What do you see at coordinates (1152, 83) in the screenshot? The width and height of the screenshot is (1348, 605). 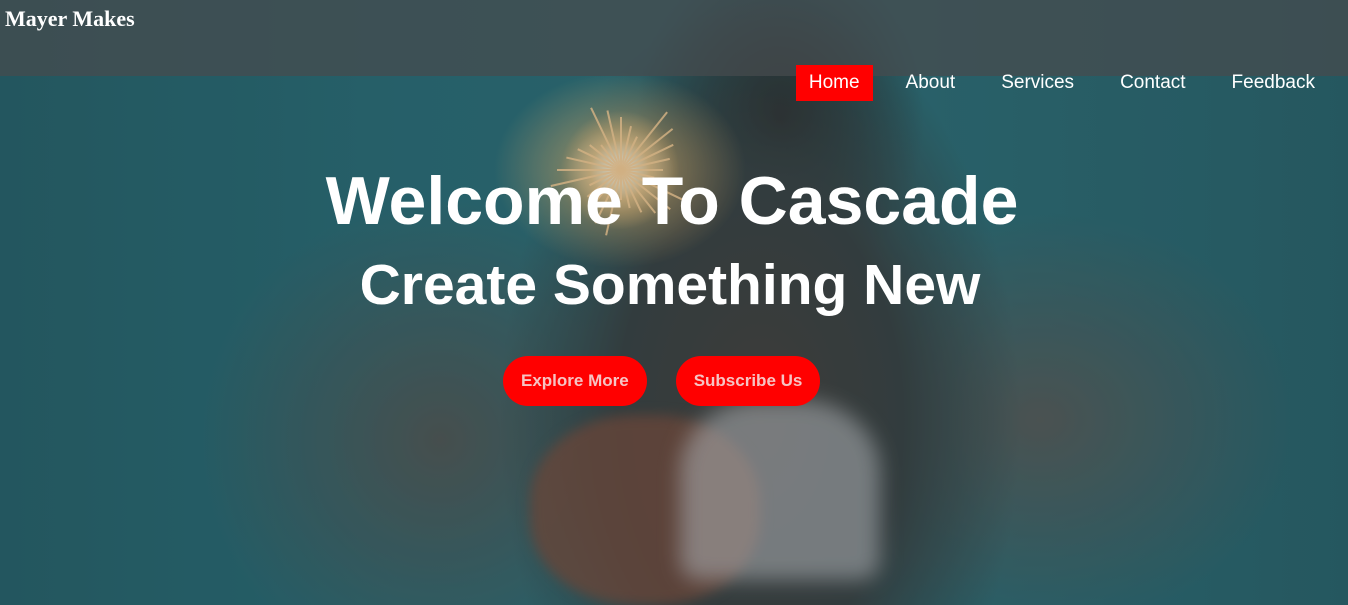 I see `nav-item-contact: Contact` at bounding box center [1152, 83].